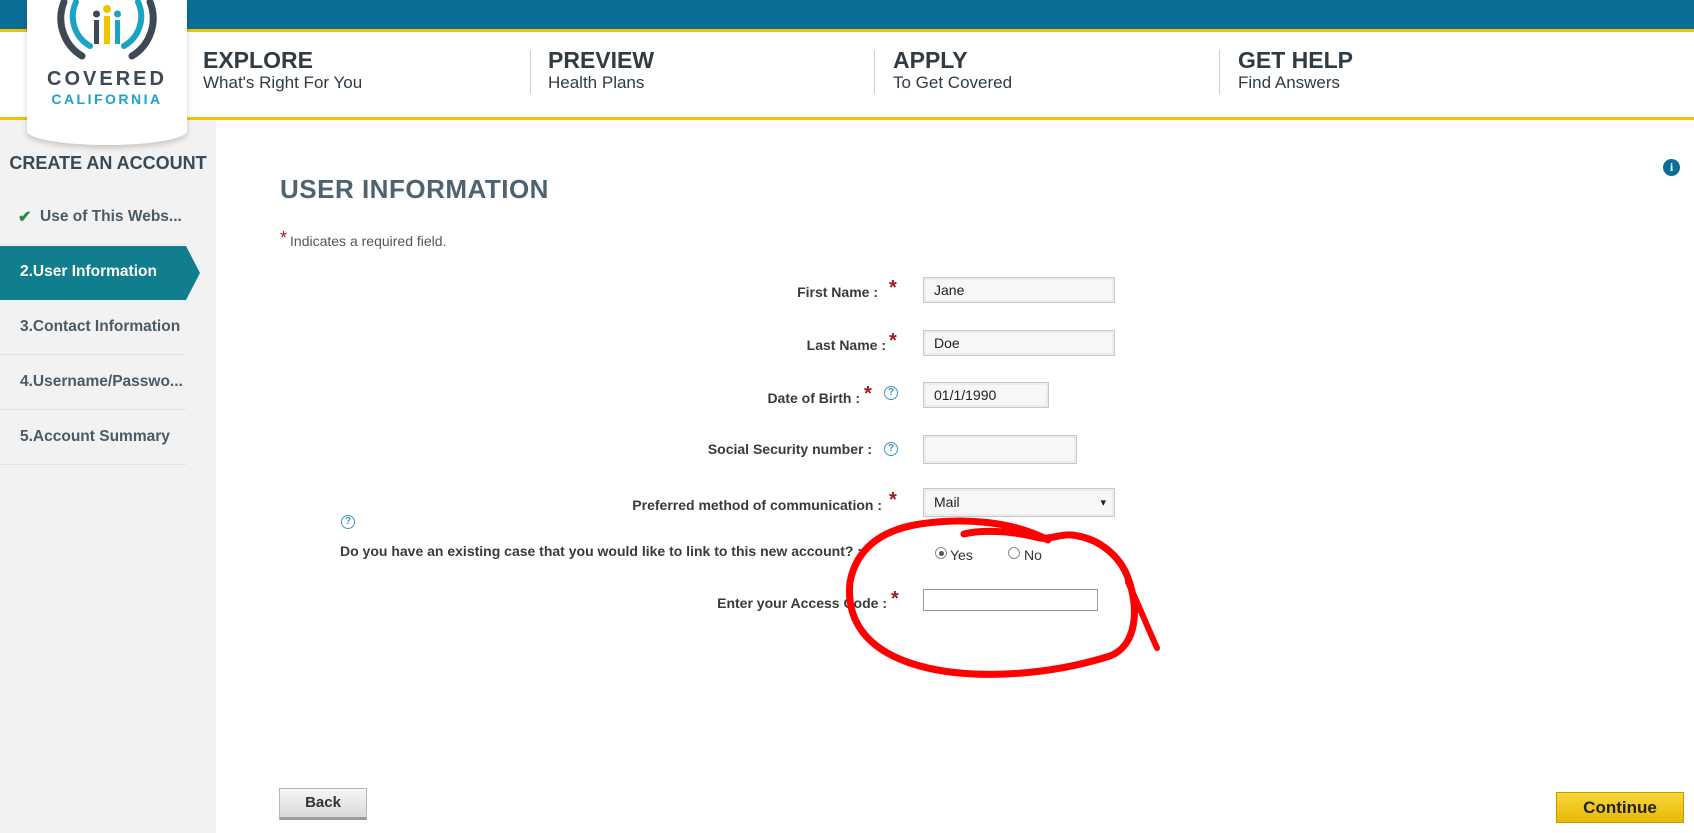 This screenshot has height=833, width=1694. I want to click on sidebar-item-label: 3.Contact Information, so click(100, 326).